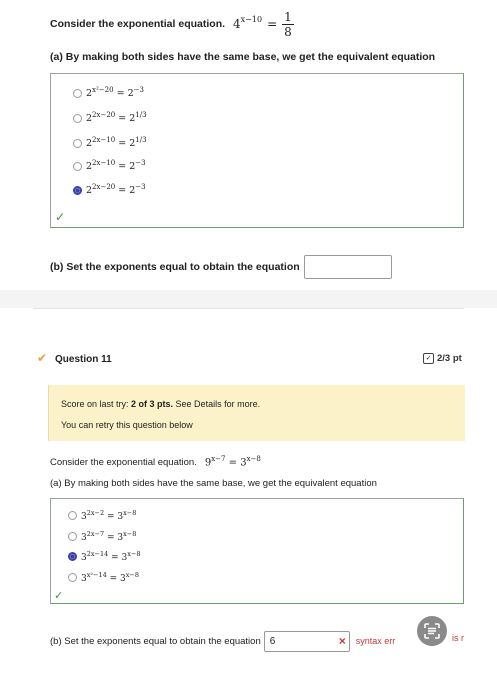 This screenshot has height=700, width=497. Describe the element at coordinates (288, 17) in the screenshot. I see `q1-eq-numerator: 1` at that location.